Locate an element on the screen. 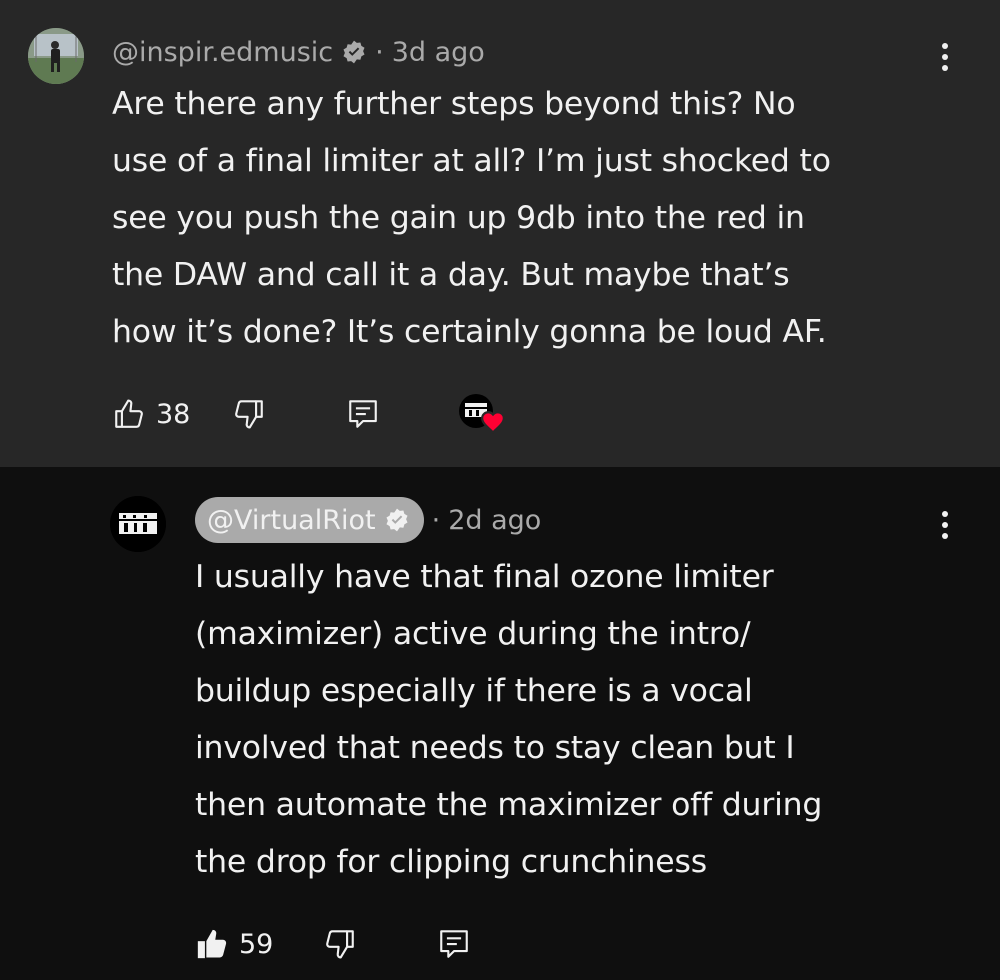  comment-author: @VirtualRiot is located at coordinates (291, 520).